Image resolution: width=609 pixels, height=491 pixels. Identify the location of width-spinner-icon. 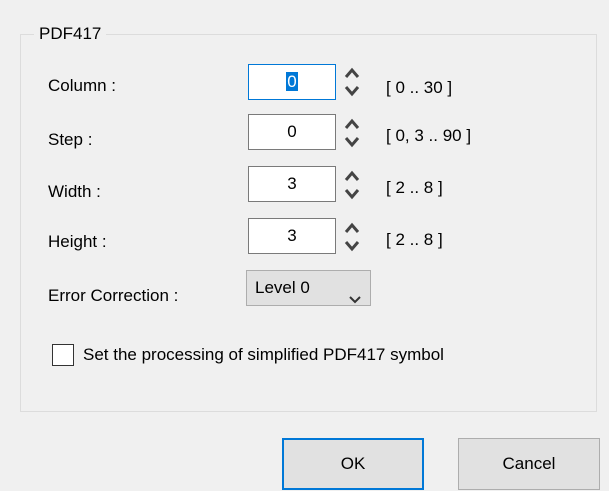
(352, 185).